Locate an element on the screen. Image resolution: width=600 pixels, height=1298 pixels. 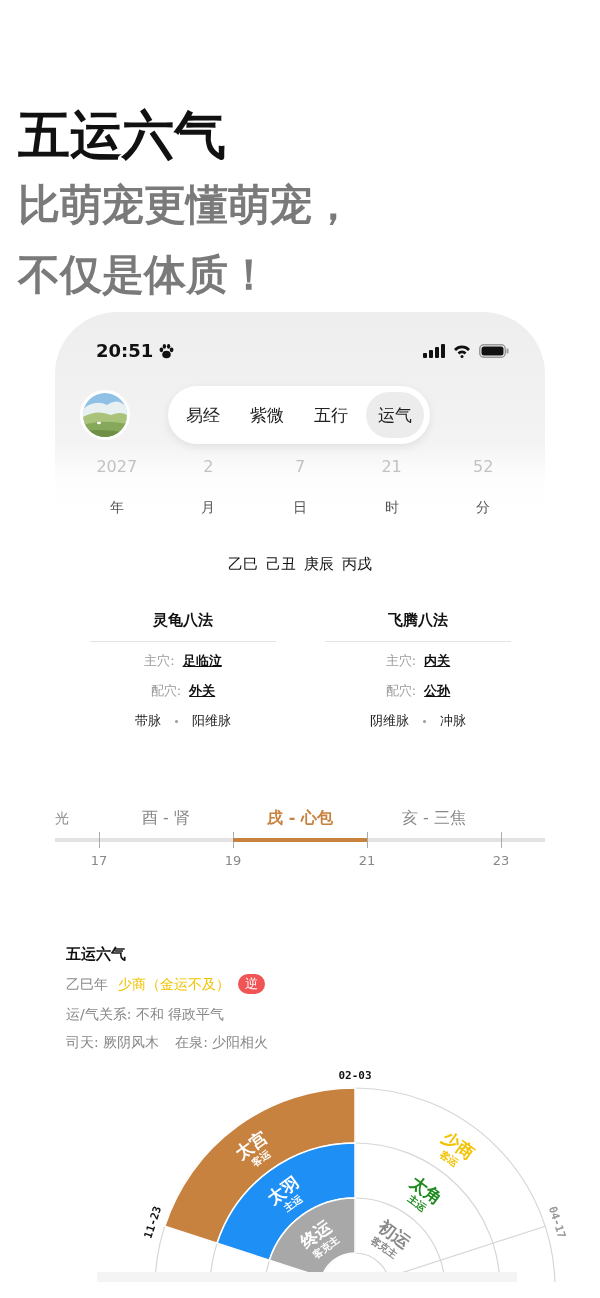
picker-unit: 时 is located at coordinates (391, 507).